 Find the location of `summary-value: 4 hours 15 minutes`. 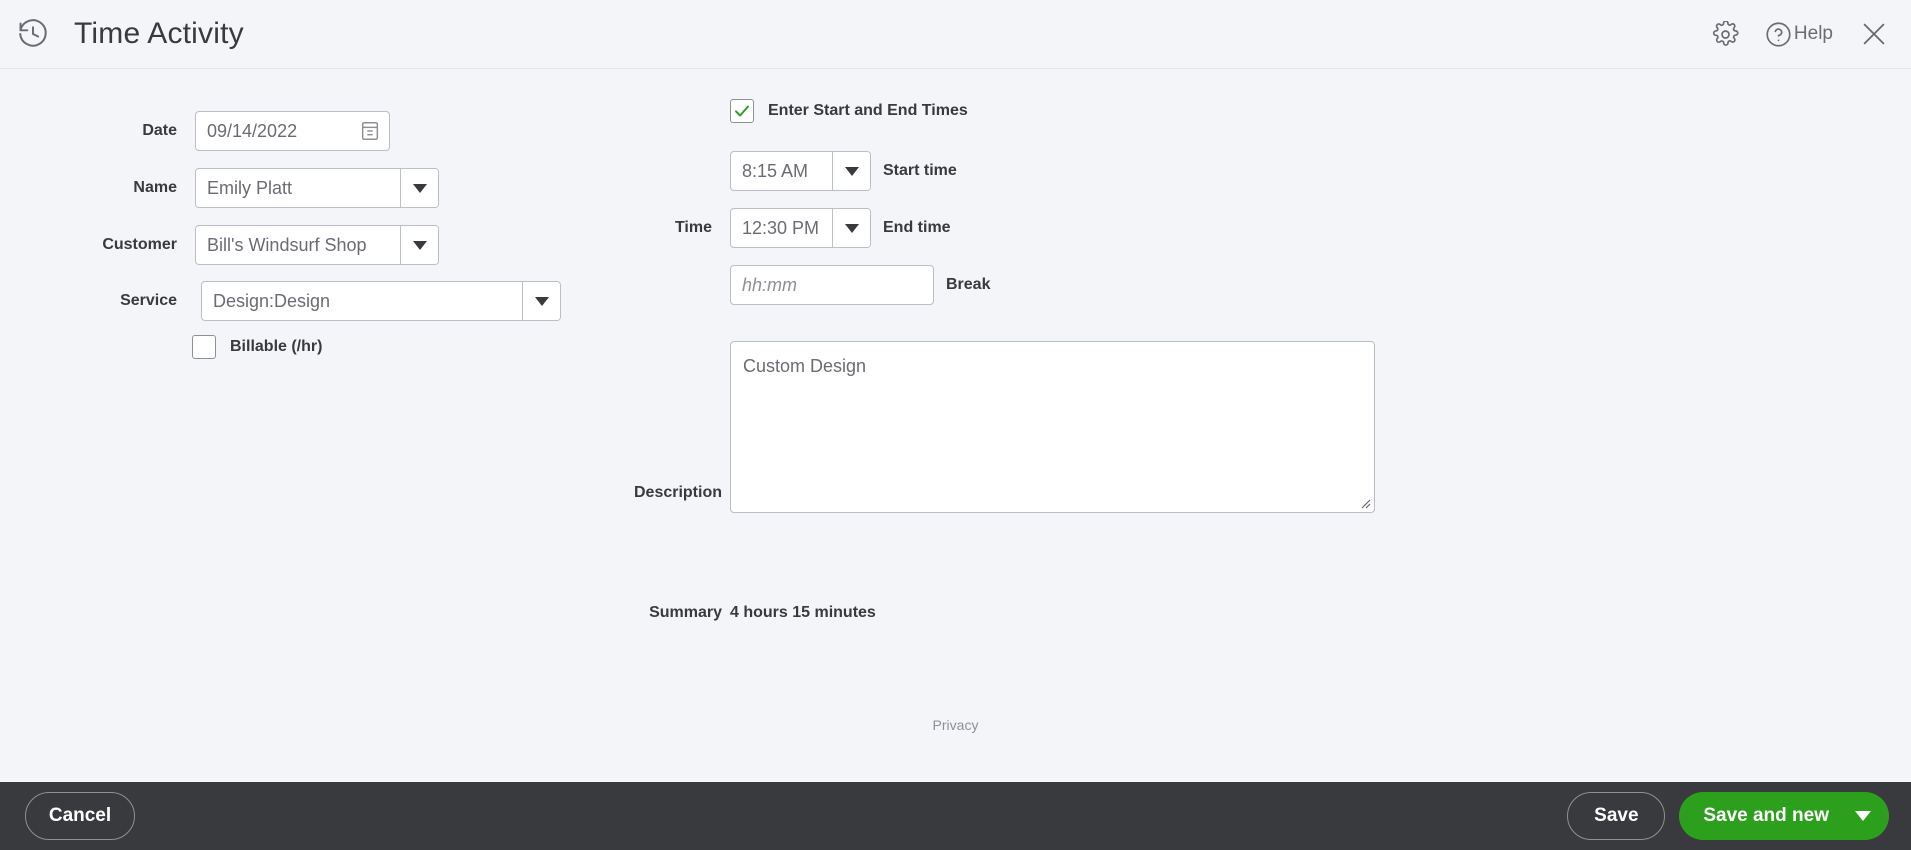

summary-value: 4 hours 15 minutes is located at coordinates (803, 612).